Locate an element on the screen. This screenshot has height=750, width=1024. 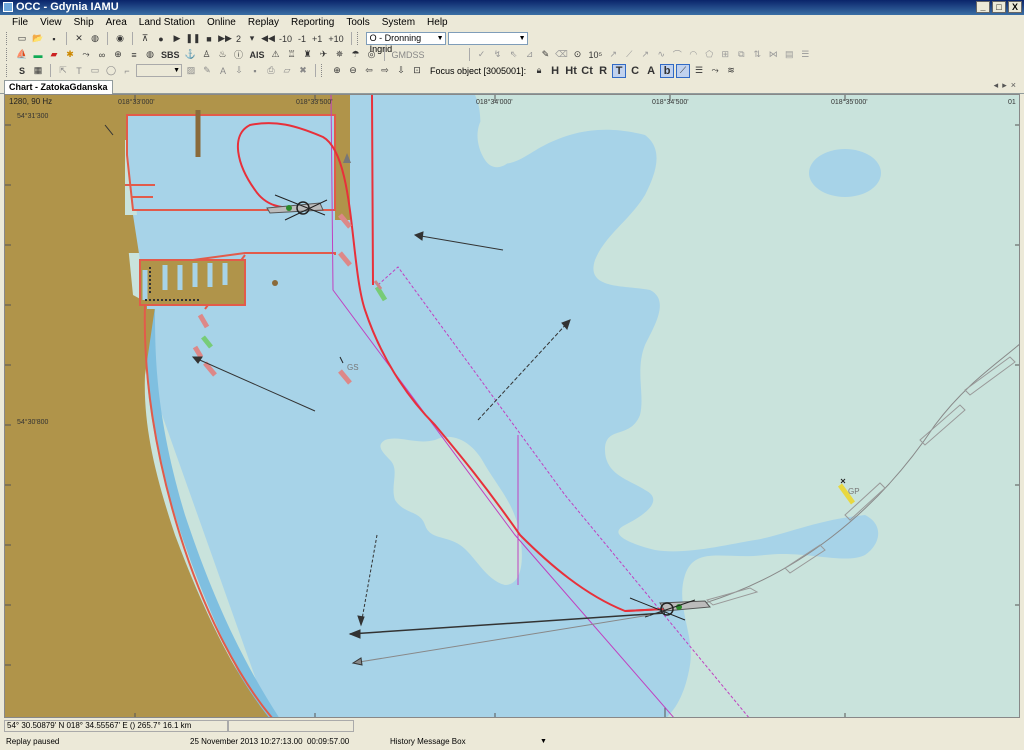
speed-dropdown-icon: ▾ is located at coordinates (252, 39).